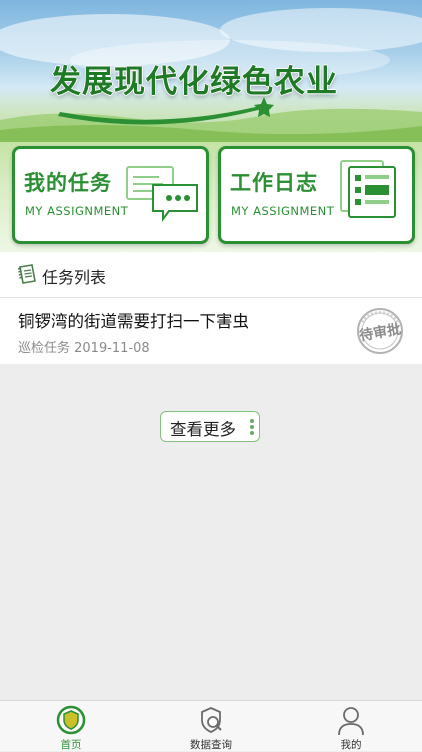 This screenshot has width=422, height=752. I want to click on view-more-button: 查看更多, so click(210, 426).